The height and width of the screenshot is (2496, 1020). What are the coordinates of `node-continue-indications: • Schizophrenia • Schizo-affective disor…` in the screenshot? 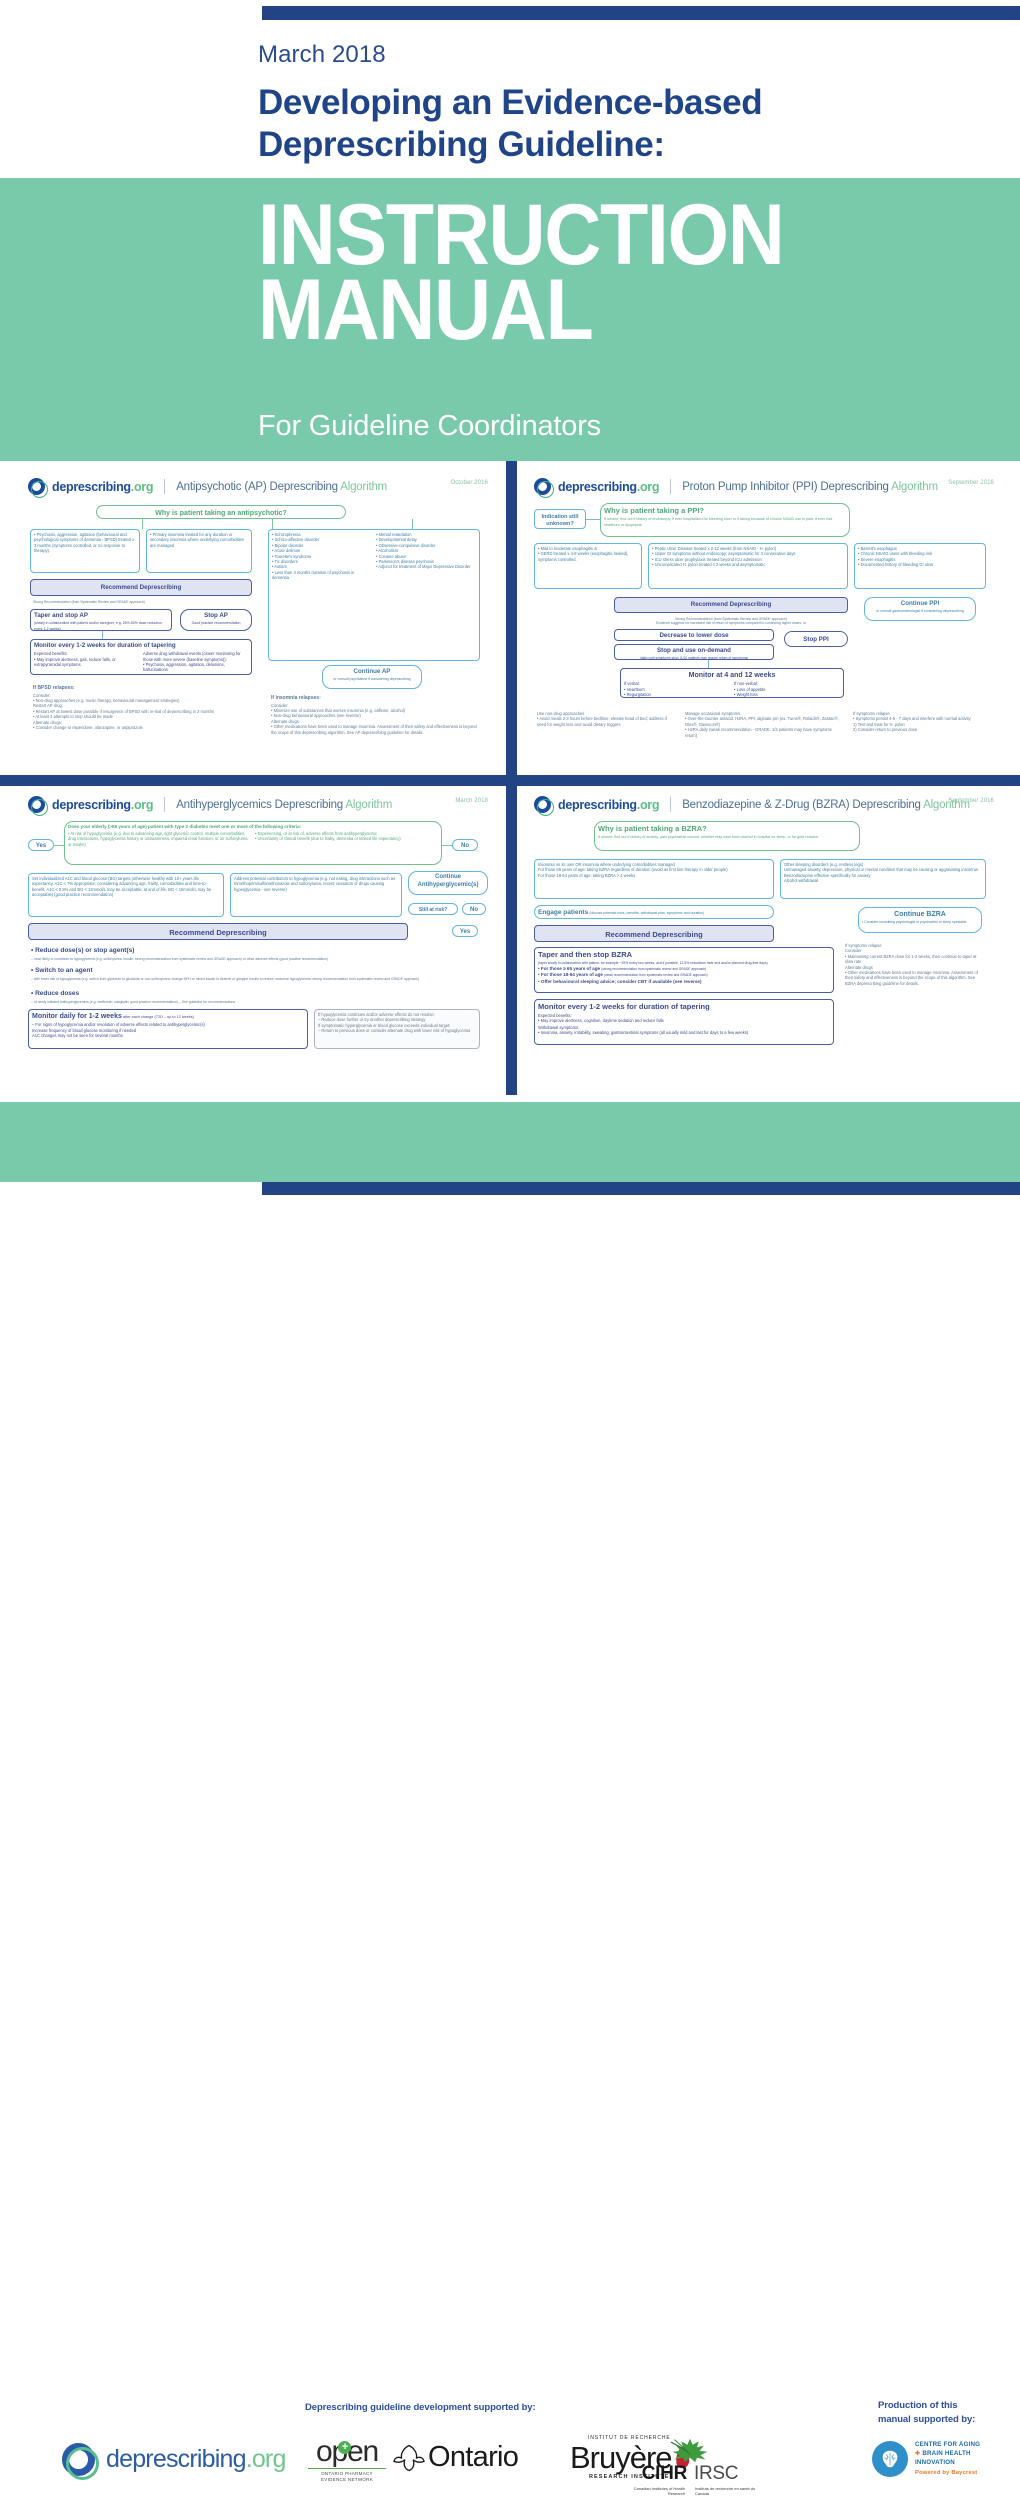 It's located at (374, 595).